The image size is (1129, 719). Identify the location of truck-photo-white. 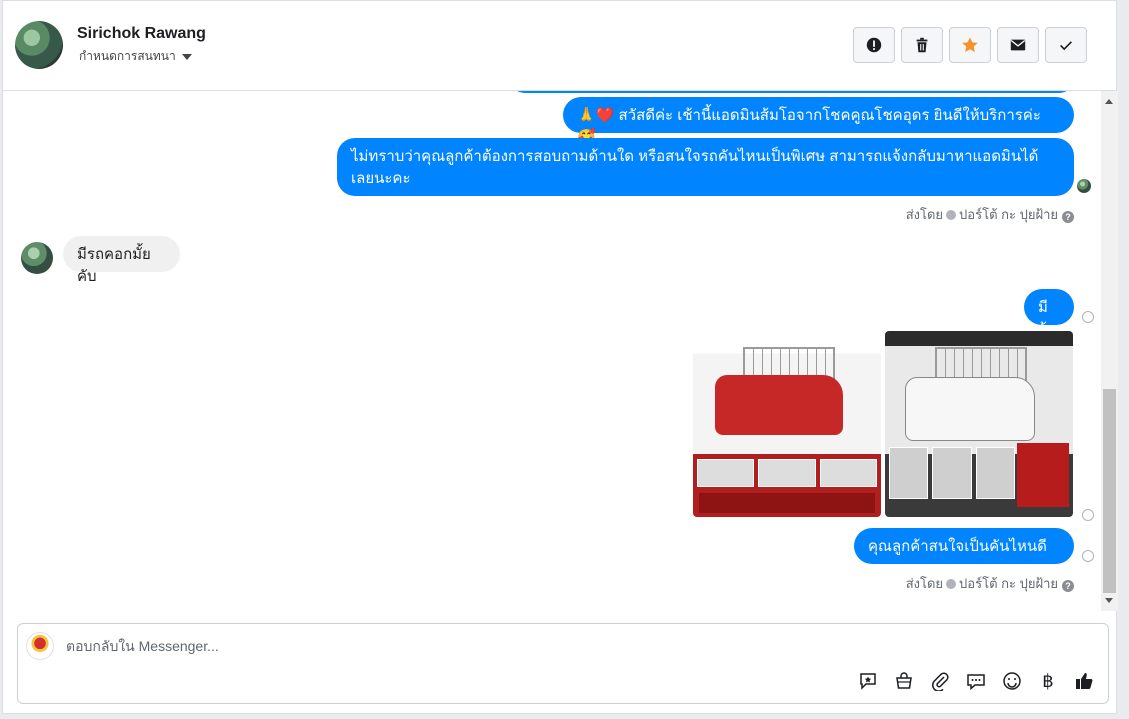
(979, 424).